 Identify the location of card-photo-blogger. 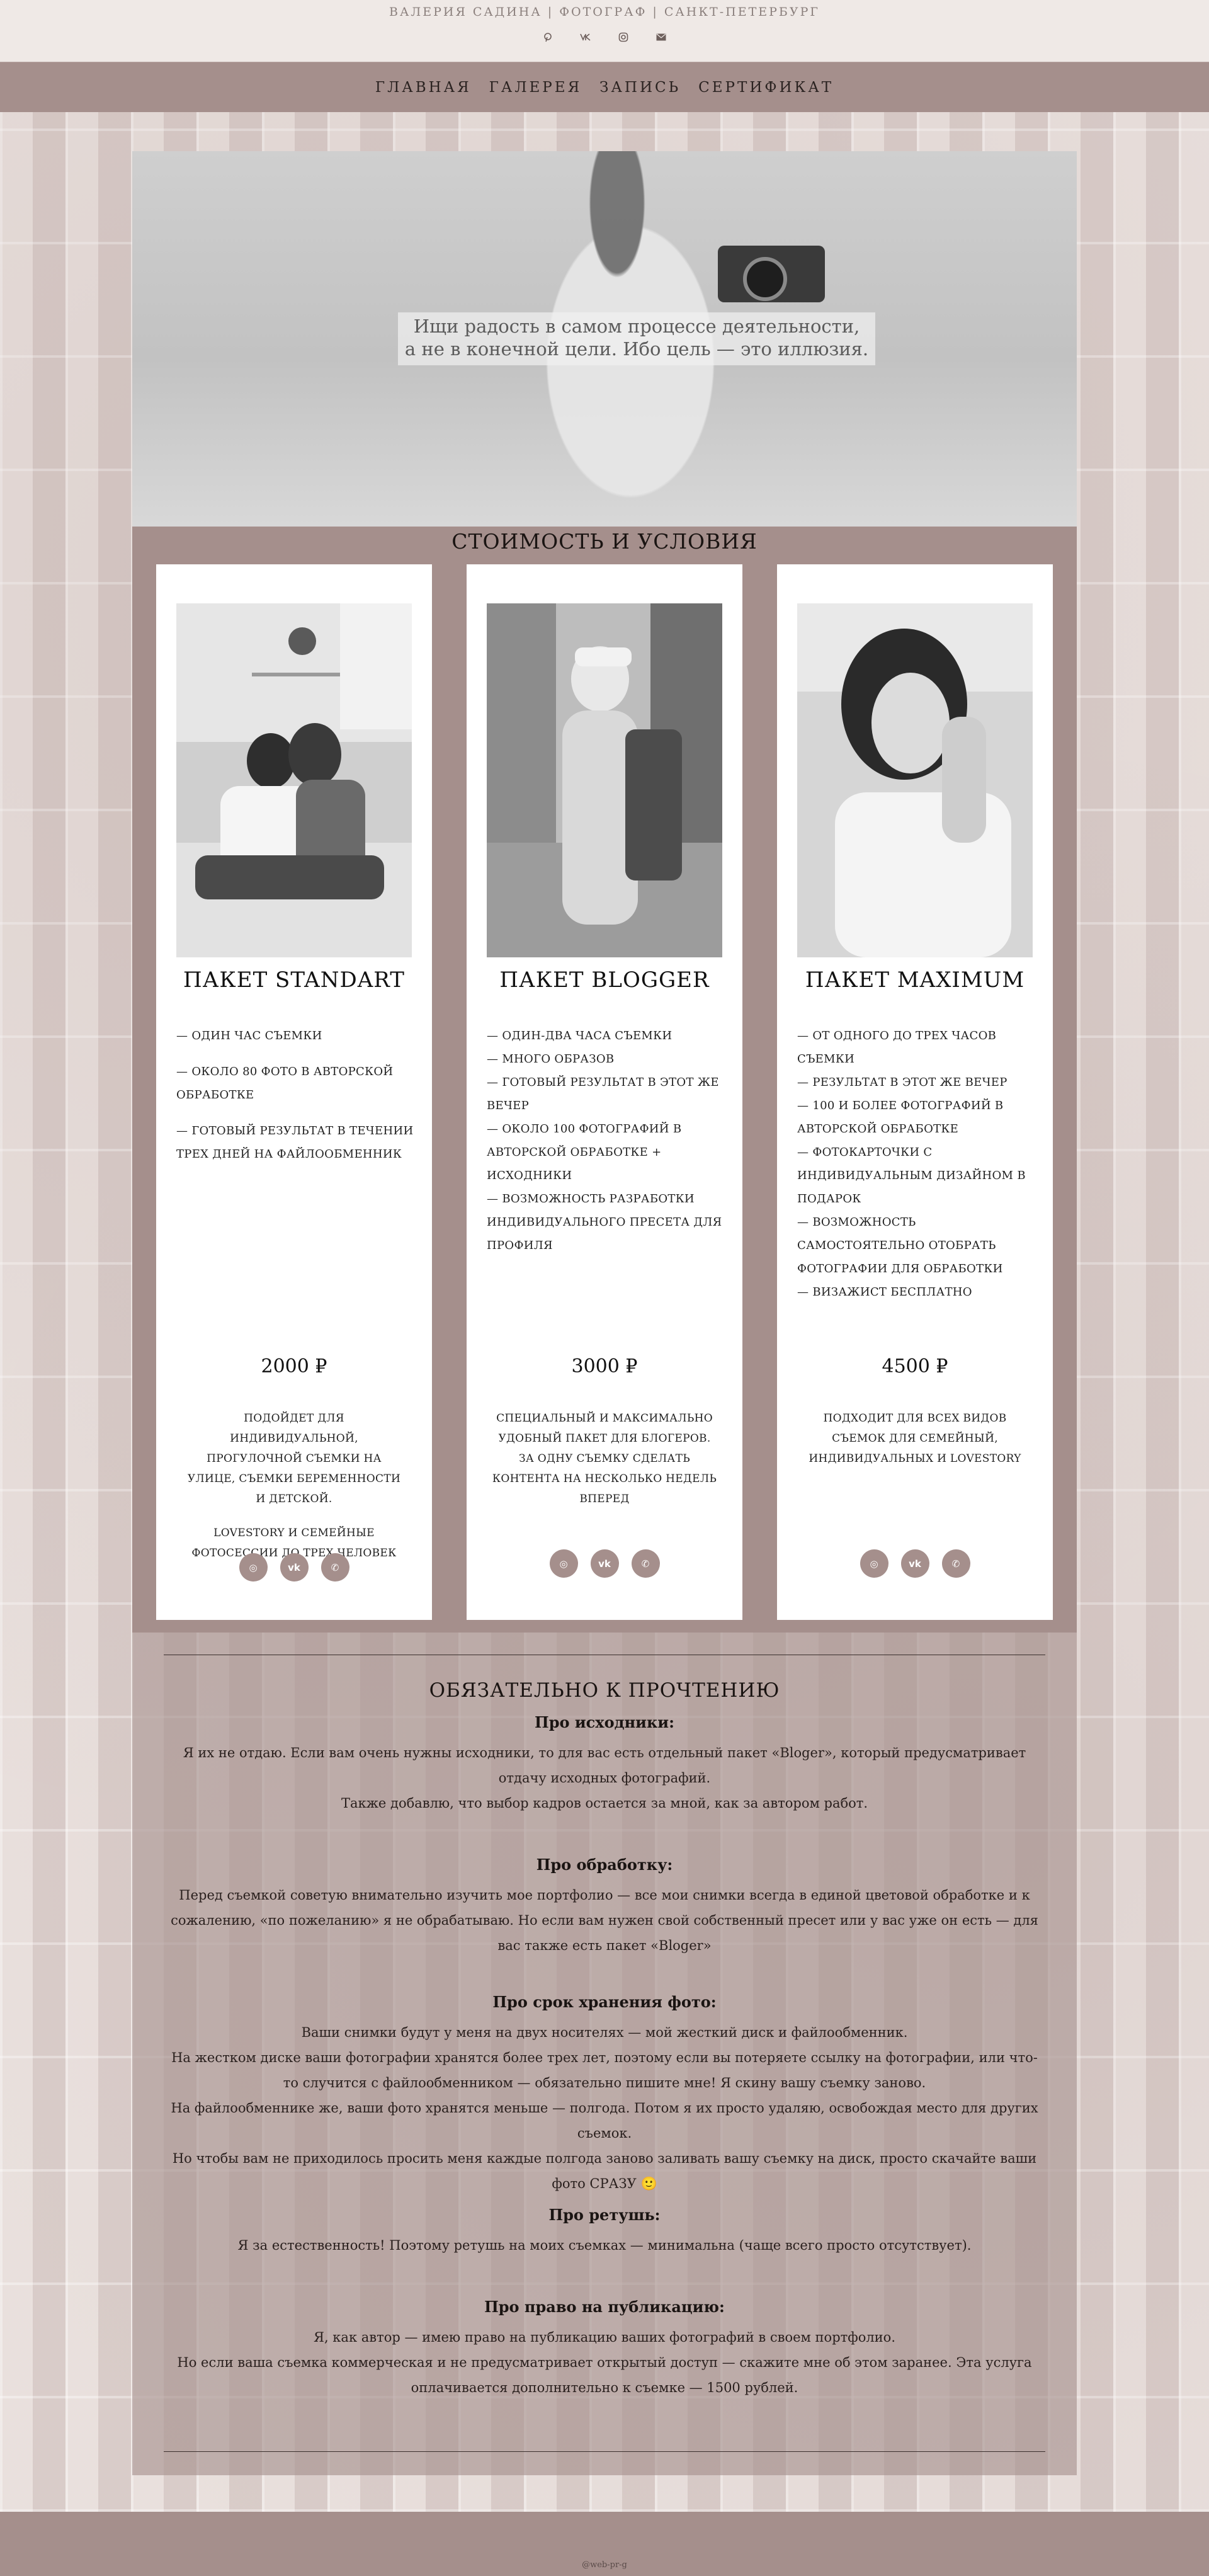
(604, 780).